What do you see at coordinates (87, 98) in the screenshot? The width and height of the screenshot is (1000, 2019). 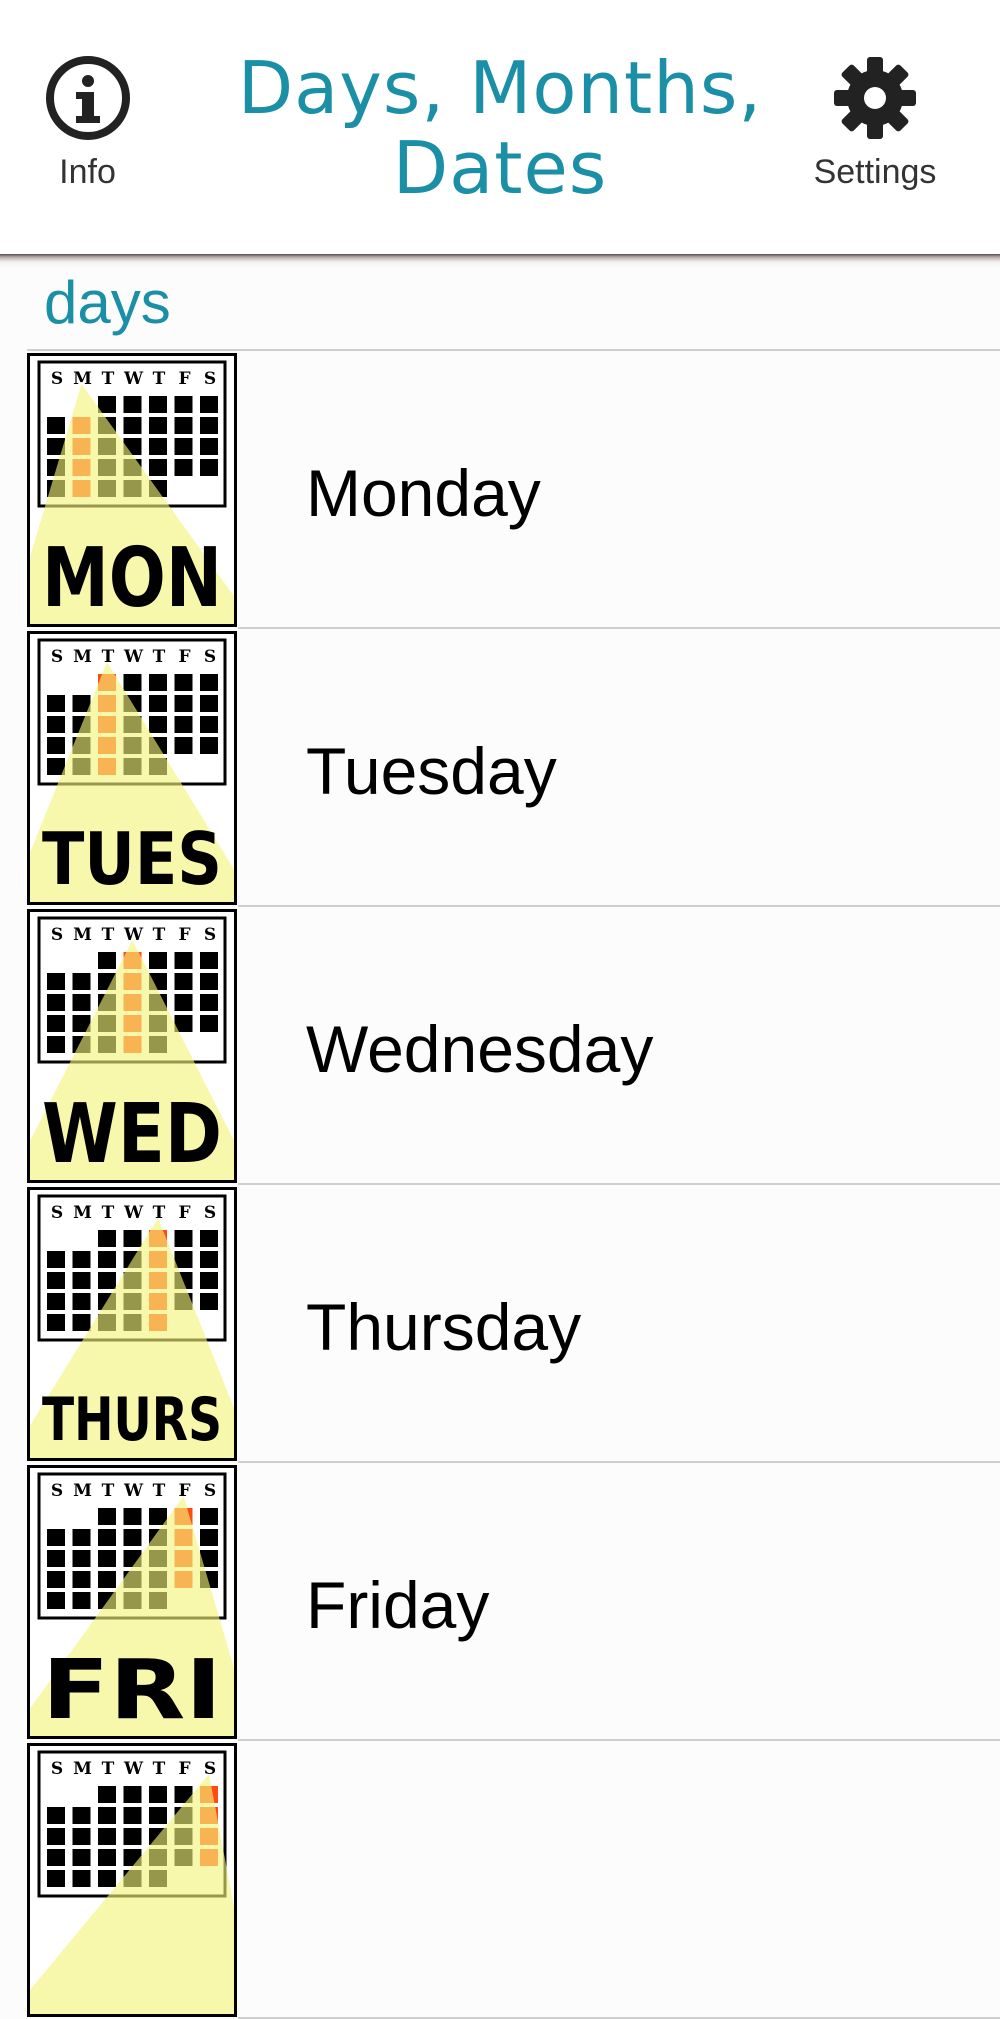 I see `info-icon` at bounding box center [87, 98].